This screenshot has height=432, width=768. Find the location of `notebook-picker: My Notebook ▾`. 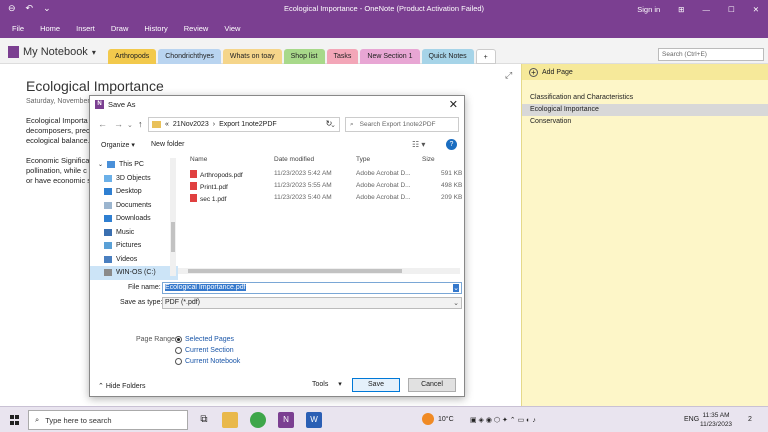

notebook-picker: My Notebook ▾ is located at coordinates (52, 52).